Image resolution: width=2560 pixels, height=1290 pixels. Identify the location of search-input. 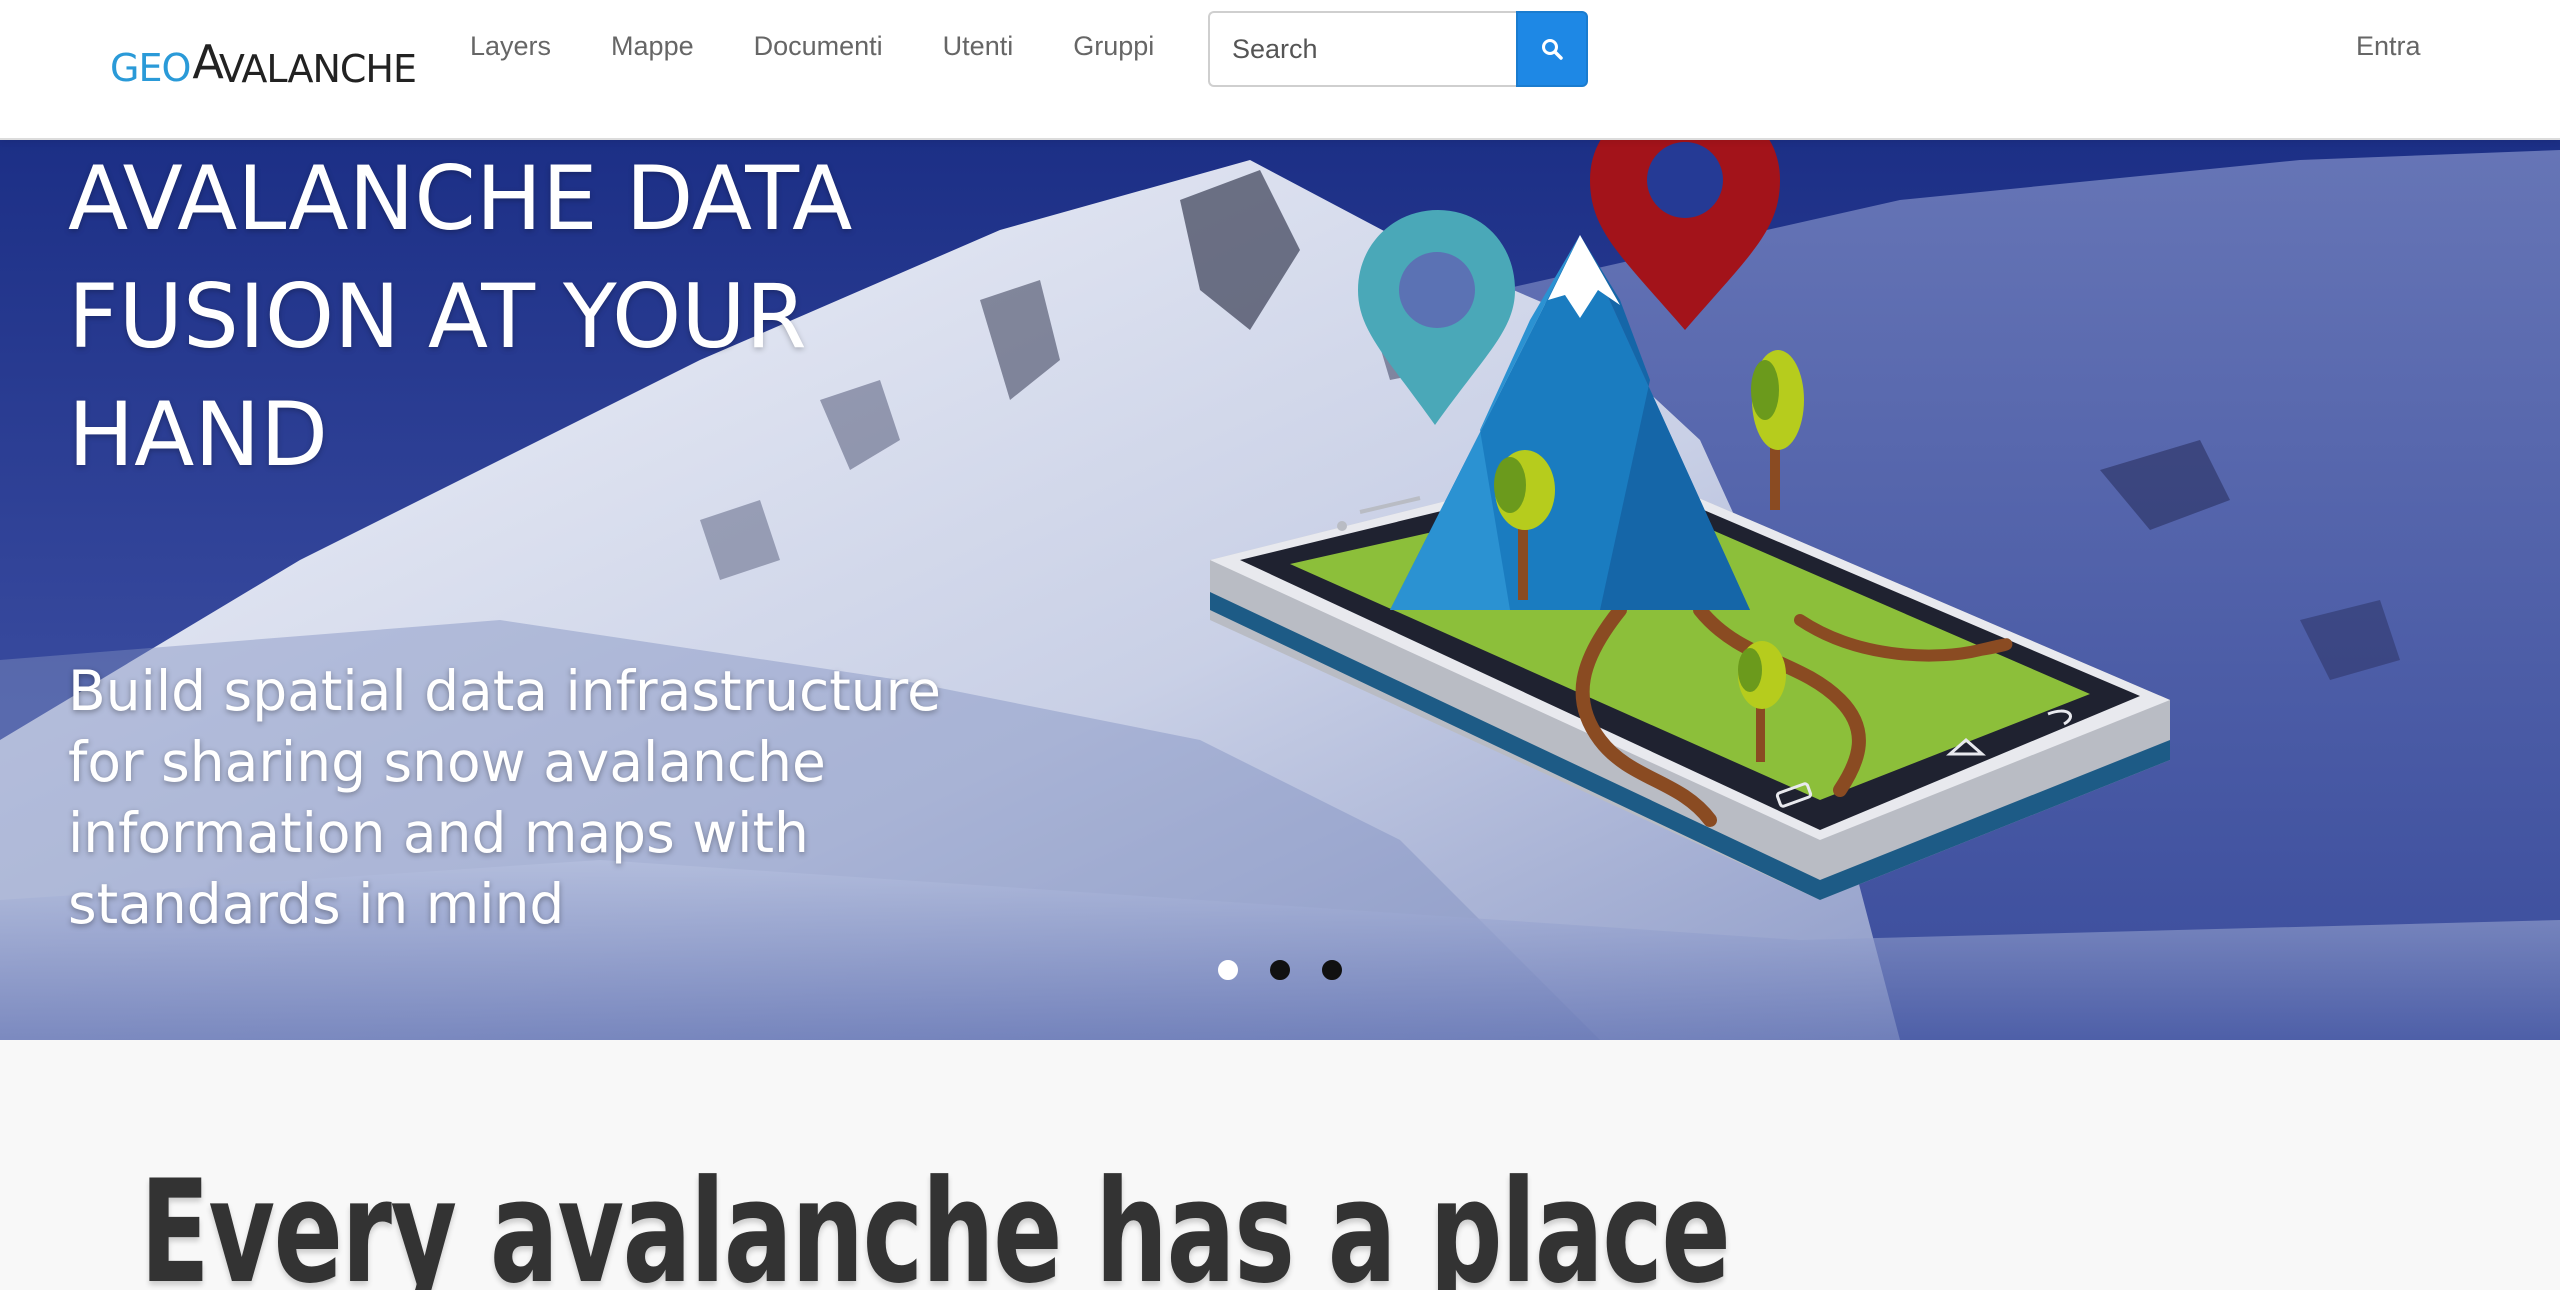
(1362, 49).